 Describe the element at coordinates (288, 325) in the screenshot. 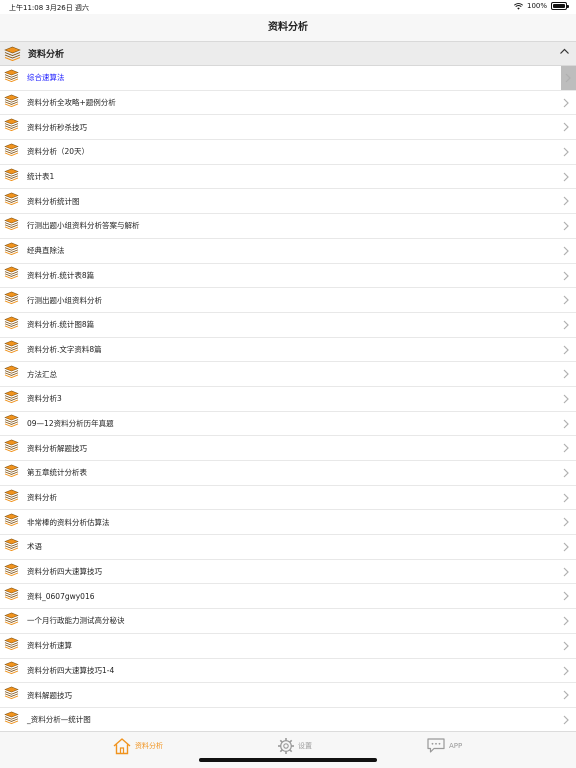

I see `list-item: 资料分析.统计图8篇` at that location.